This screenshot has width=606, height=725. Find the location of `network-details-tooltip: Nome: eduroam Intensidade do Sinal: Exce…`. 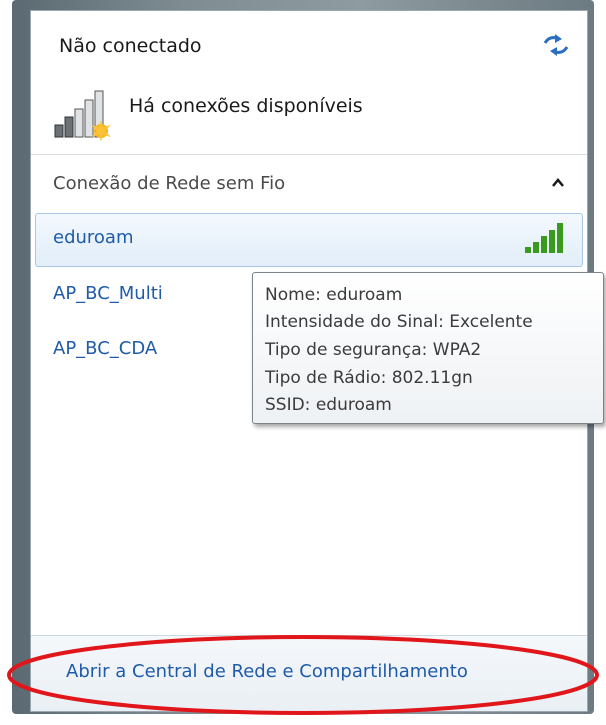

network-details-tooltip: Nome: eduroam Intensidade do Sinal: Exce… is located at coordinates (428, 348).